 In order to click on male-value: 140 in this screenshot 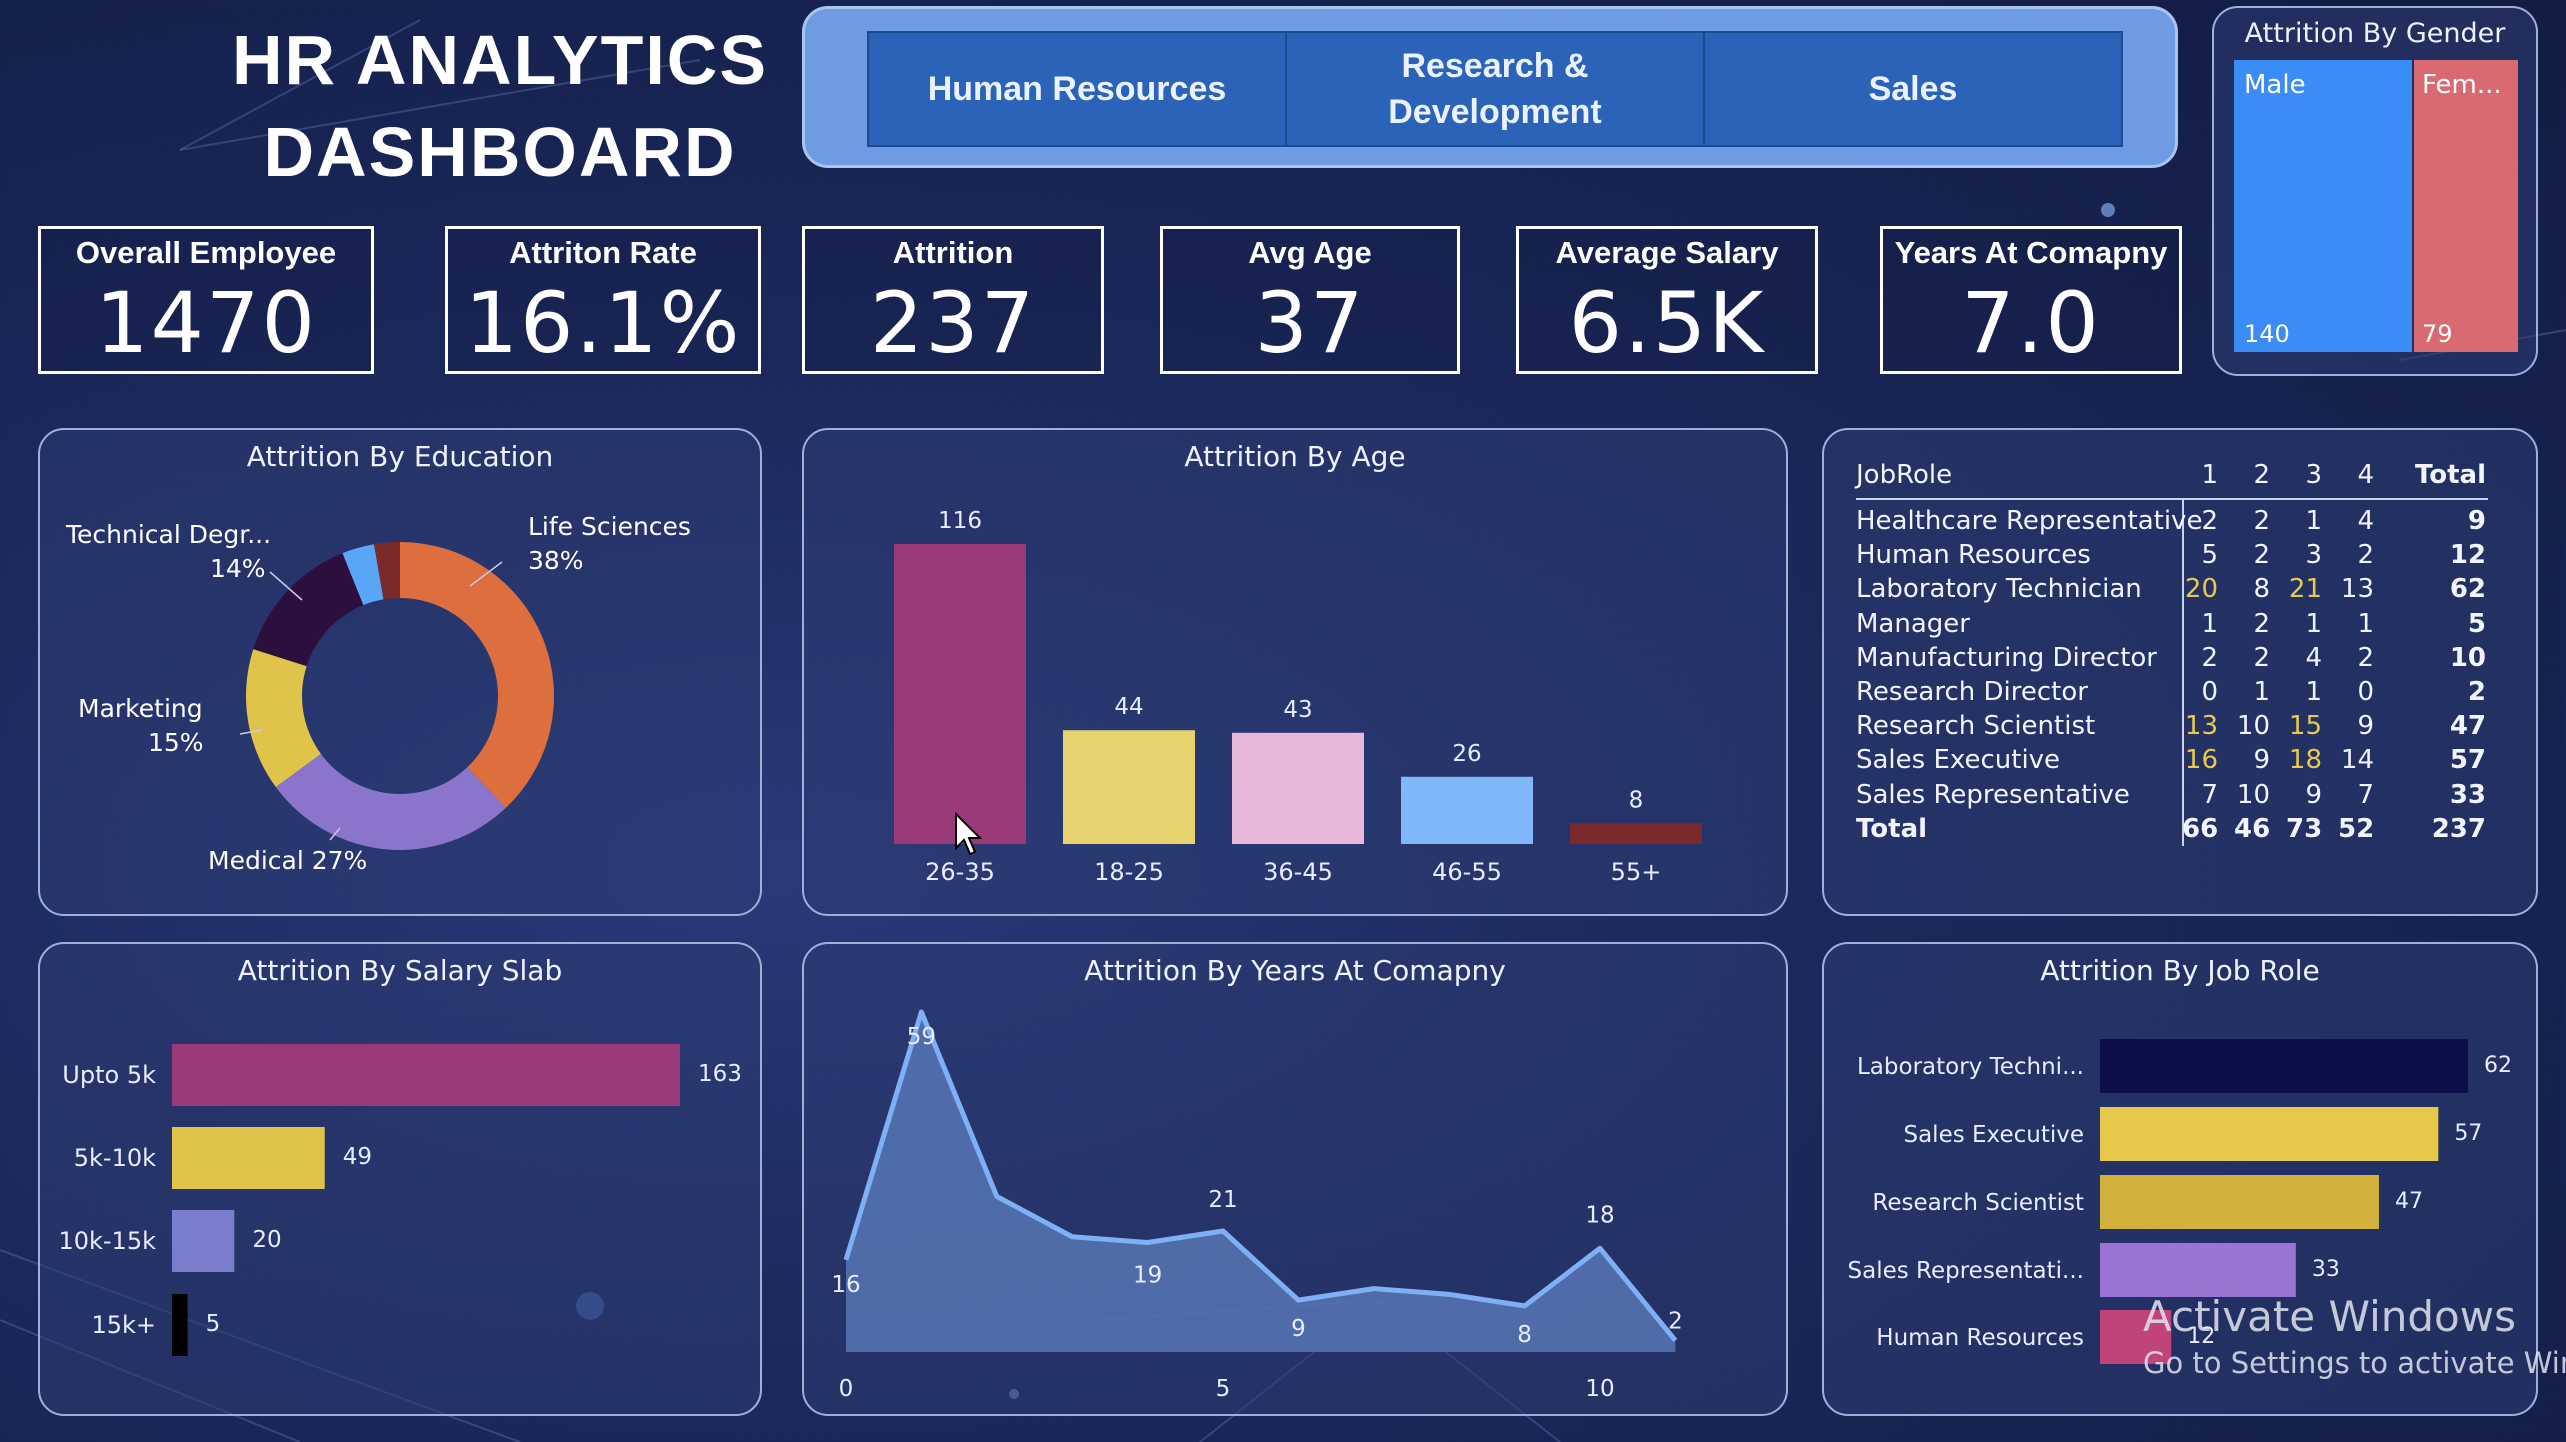, I will do `click(2267, 334)`.